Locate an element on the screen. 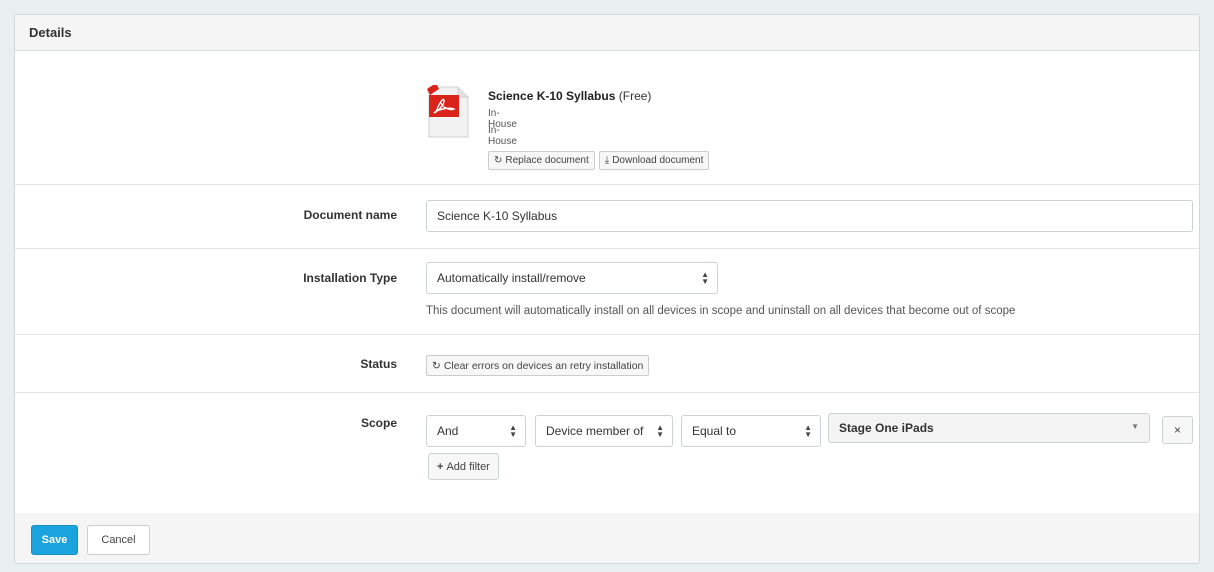 Image resolution: width=1214 pixels, height=572 pixels. add-filter-button: + Add filter is located at coordinates (463, 466).